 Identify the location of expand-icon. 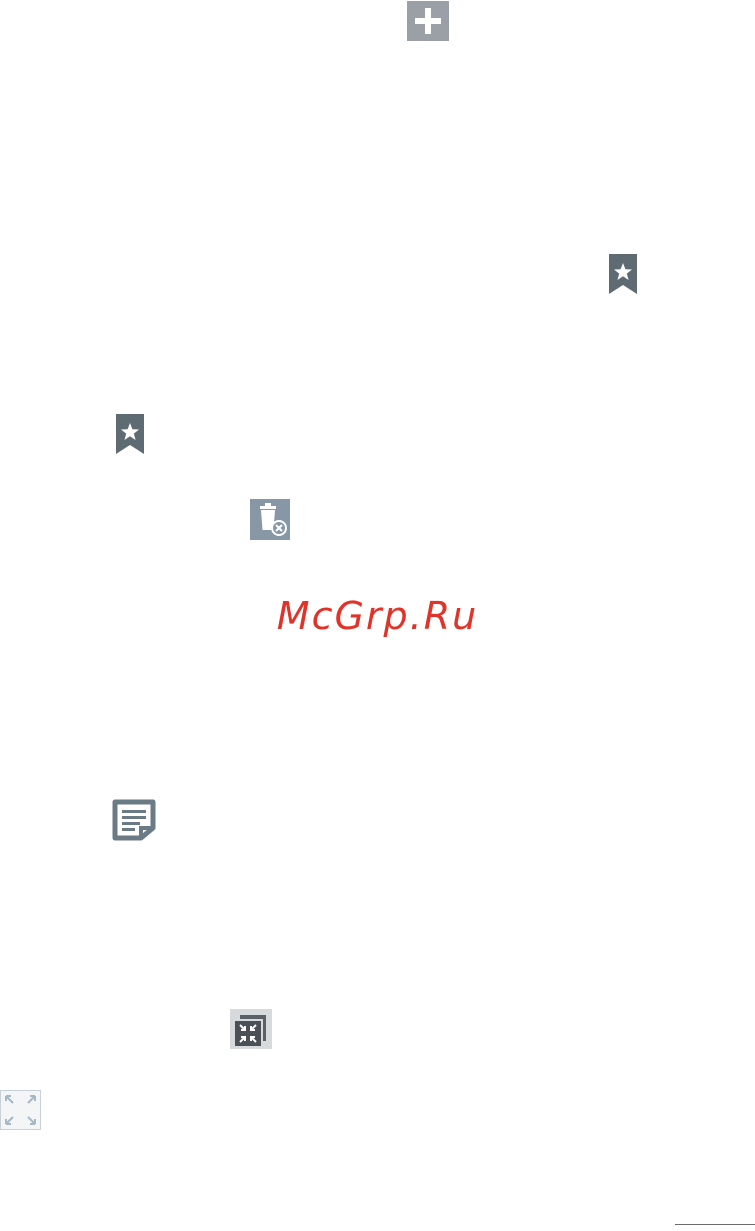
(20, 1110).